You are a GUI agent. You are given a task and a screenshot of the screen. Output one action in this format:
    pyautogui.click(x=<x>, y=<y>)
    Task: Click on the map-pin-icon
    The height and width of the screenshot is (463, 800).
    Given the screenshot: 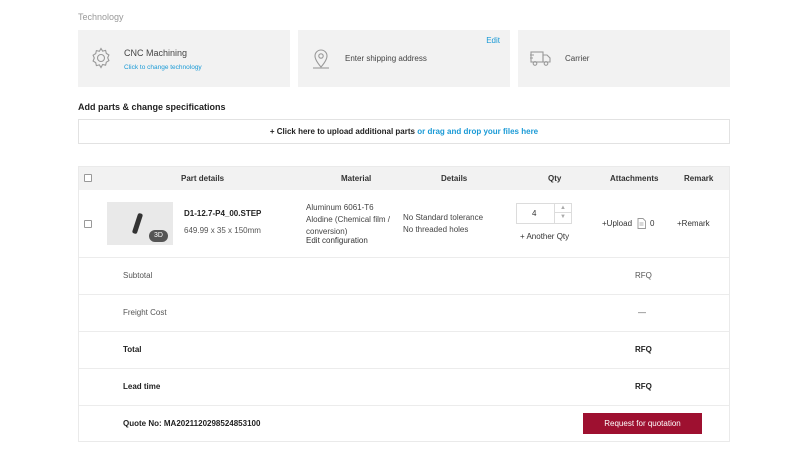 What is the action you would take?
    pyautogui.click(x=321, y=59)
    